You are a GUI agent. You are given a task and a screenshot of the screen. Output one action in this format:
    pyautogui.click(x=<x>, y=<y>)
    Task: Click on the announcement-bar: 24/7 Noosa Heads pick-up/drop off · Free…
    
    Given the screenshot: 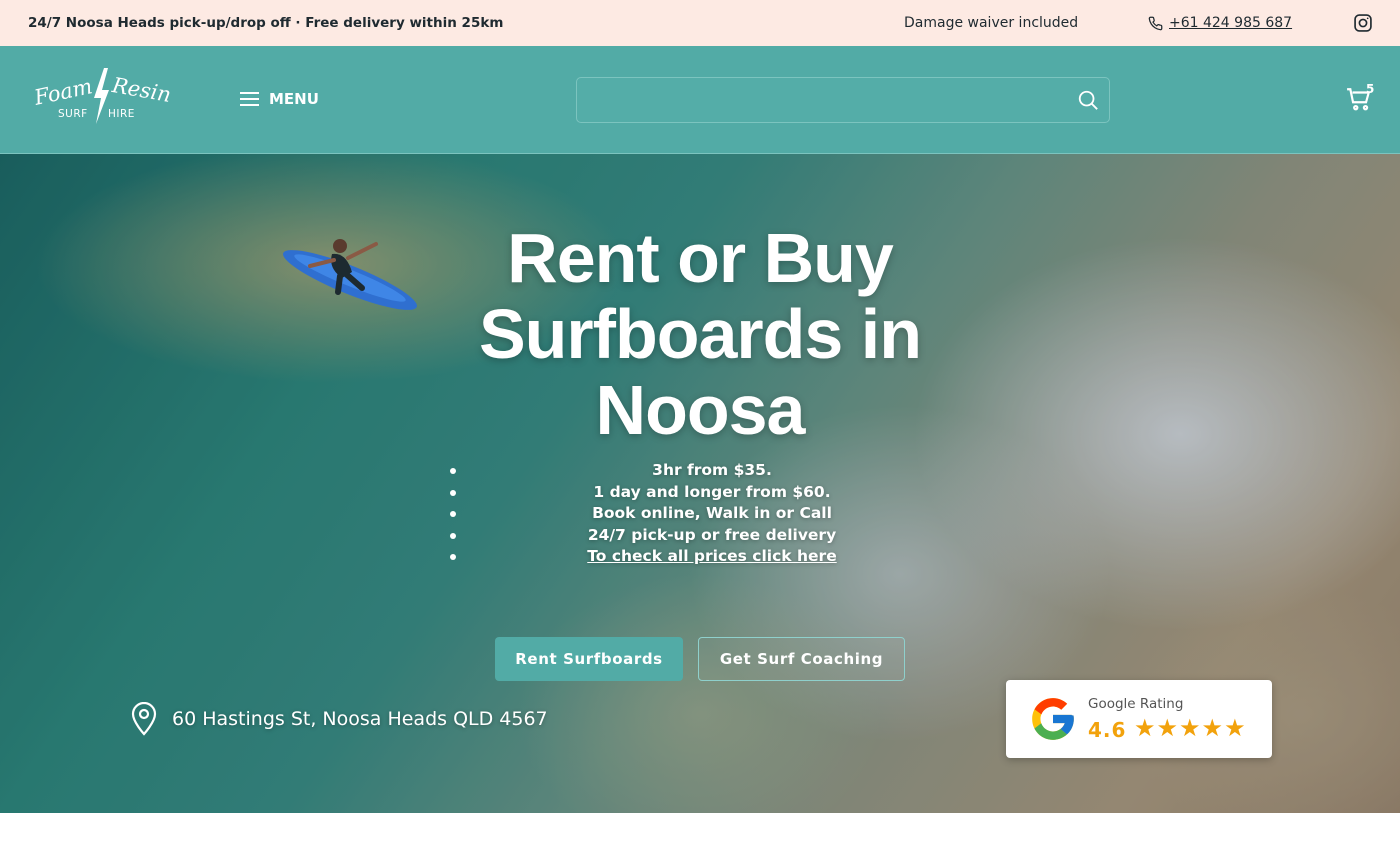 What is the action you would take?
    pyautogui.click(x=700, y=23)
    